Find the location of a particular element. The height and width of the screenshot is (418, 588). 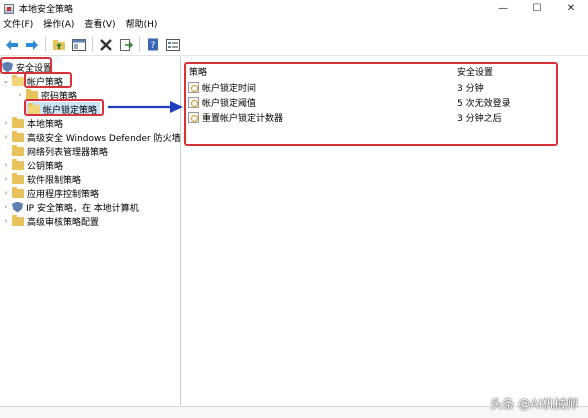

maximize-button: ☐ is located at coordinates (537, 8).